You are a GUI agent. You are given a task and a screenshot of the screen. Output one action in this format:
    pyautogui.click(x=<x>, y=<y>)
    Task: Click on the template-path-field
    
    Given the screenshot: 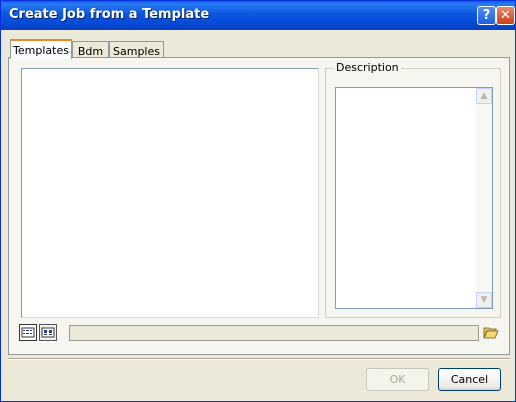 What is the action you would take?
    pyautogui.click(x=274, y=333)
    